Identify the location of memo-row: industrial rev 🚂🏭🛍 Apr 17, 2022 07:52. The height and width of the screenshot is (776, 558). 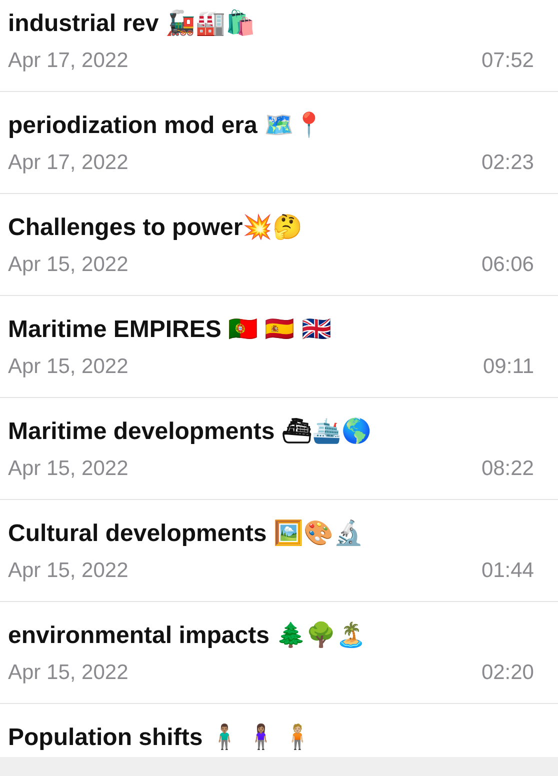
(279, 46).